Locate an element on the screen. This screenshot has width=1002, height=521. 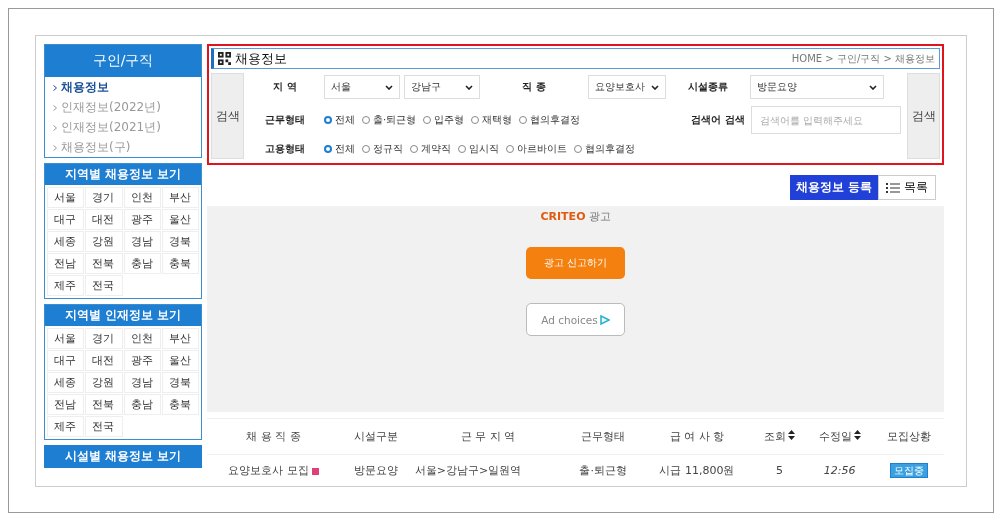
breadcrumb: HOME > 구인/구직 > 채용정보 is located at coordinates (863, 58).